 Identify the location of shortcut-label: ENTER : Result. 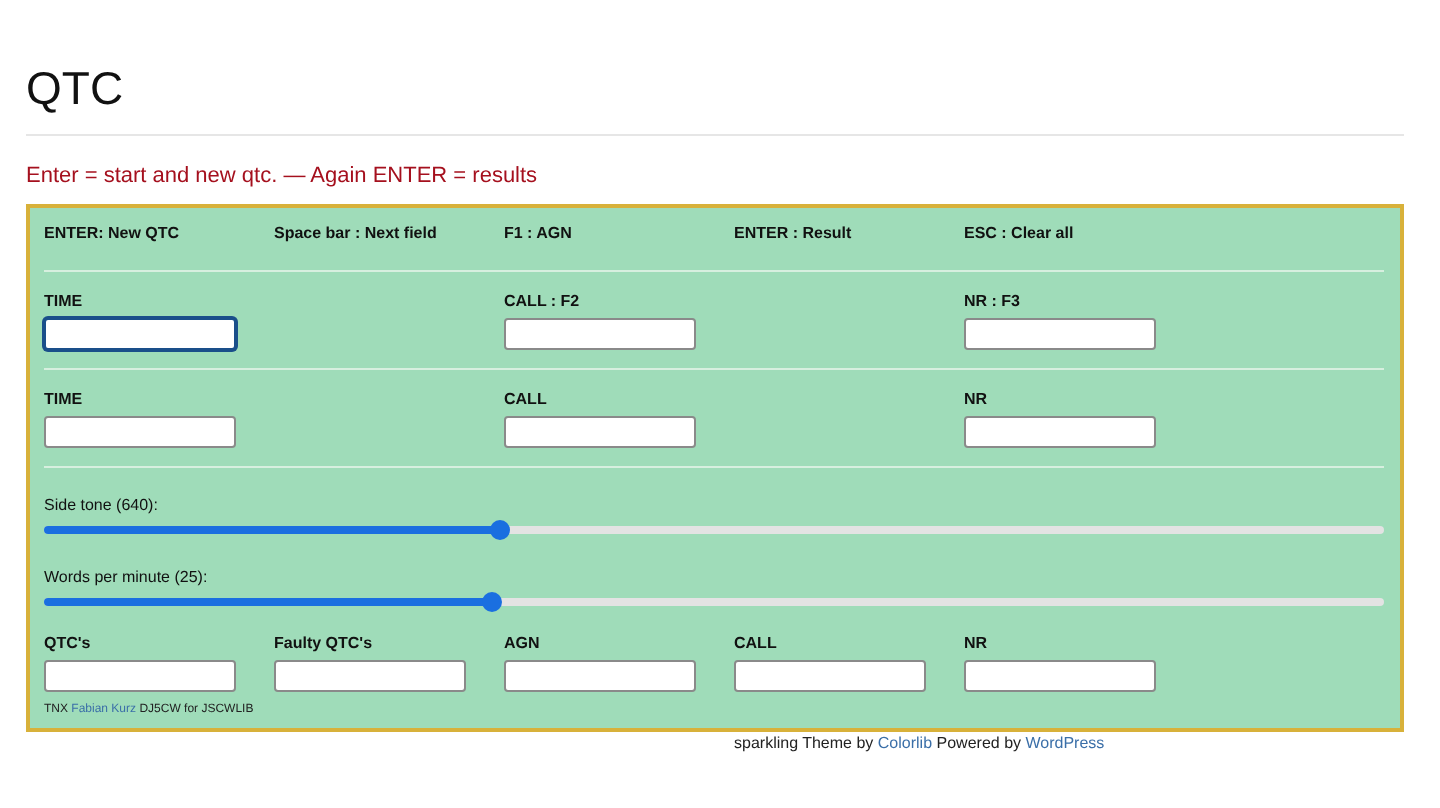
(794, 234).